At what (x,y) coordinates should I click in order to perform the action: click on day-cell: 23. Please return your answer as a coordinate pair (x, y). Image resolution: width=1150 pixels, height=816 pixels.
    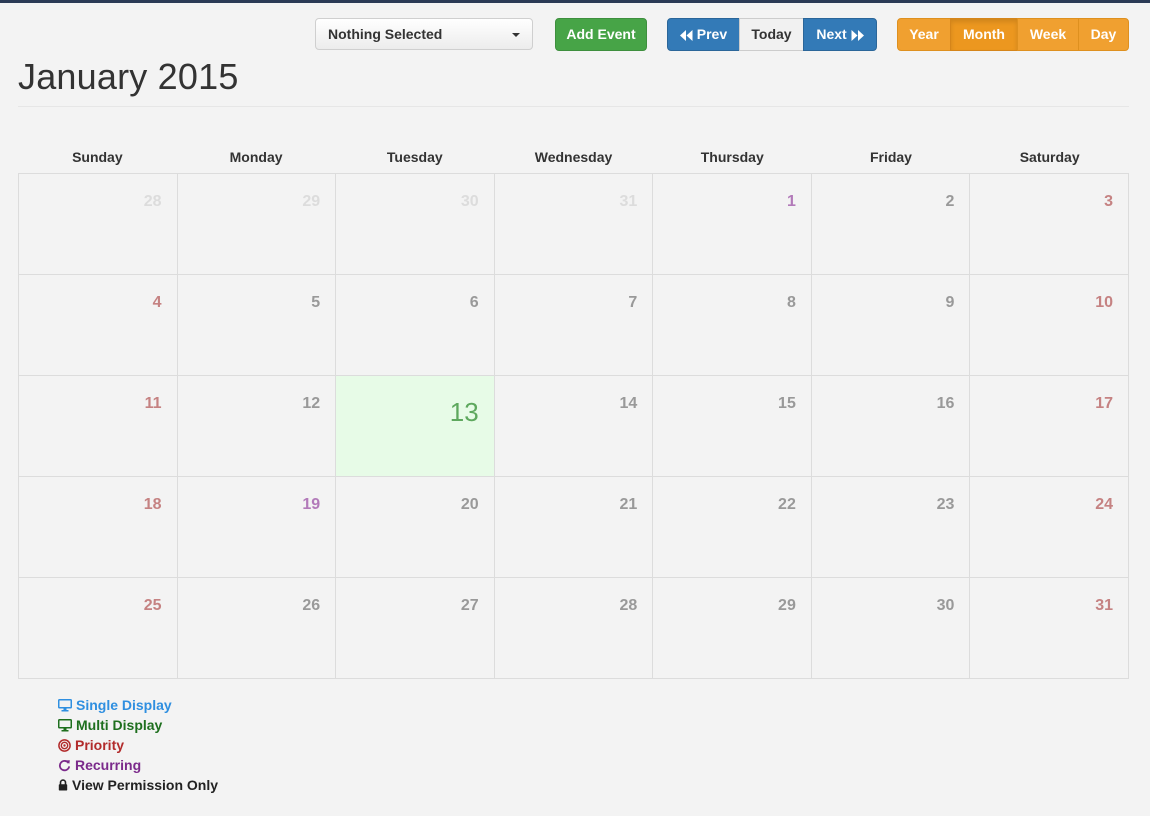
    Looking at the image, I should click on (891, 527).